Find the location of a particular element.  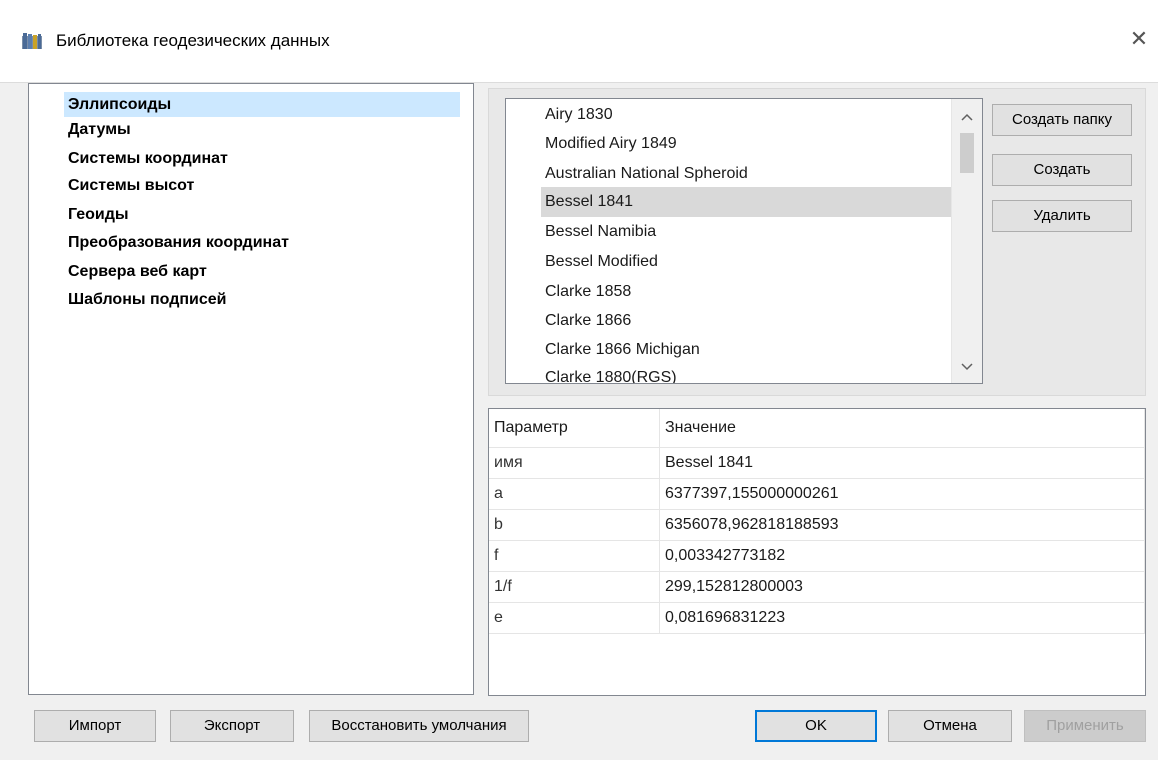

tree-item-label-templates: Шаблоны подписей is located at coordinates (148, 299).